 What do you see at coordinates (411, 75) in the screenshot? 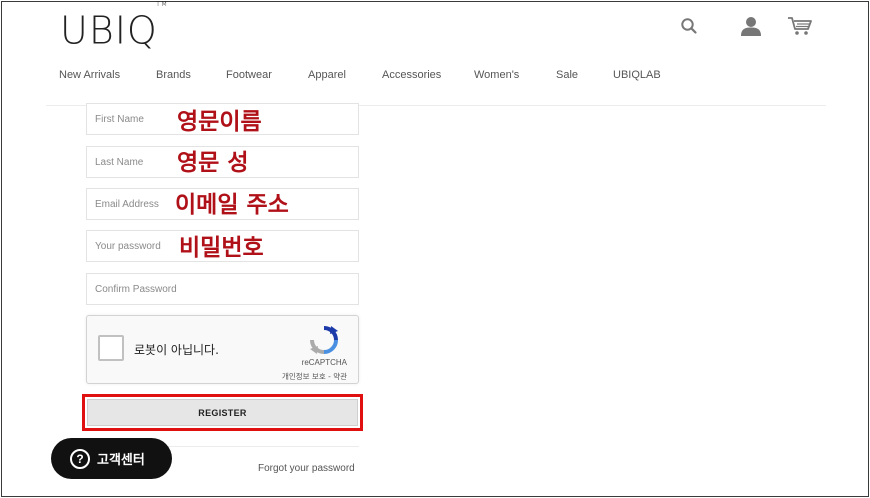
I see `nav-accessories: Accessories` at bounding box center [411, 75].